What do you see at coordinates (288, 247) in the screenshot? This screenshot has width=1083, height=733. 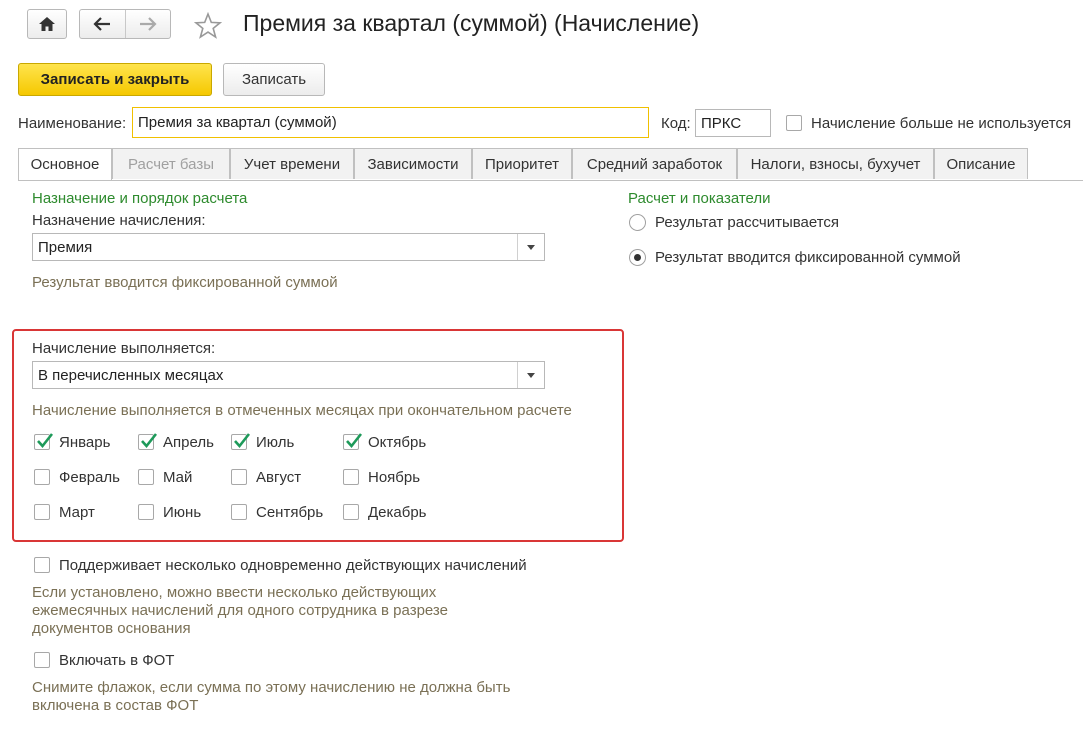 I see `purpose-select: Премия` at bounding box center [288, 247].